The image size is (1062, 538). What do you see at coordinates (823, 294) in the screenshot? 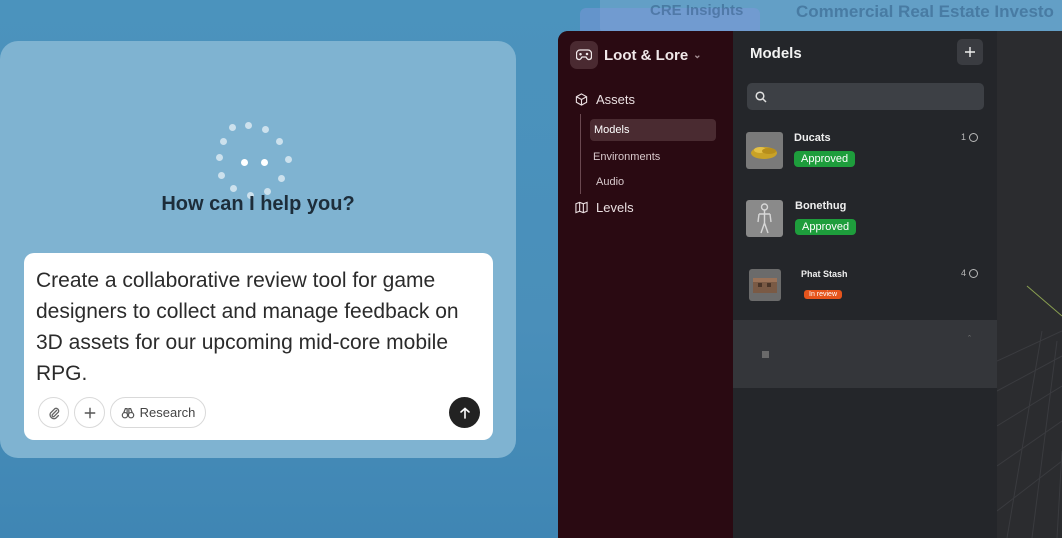
I see `status-badge: In review` at bounding box center [823, 294].